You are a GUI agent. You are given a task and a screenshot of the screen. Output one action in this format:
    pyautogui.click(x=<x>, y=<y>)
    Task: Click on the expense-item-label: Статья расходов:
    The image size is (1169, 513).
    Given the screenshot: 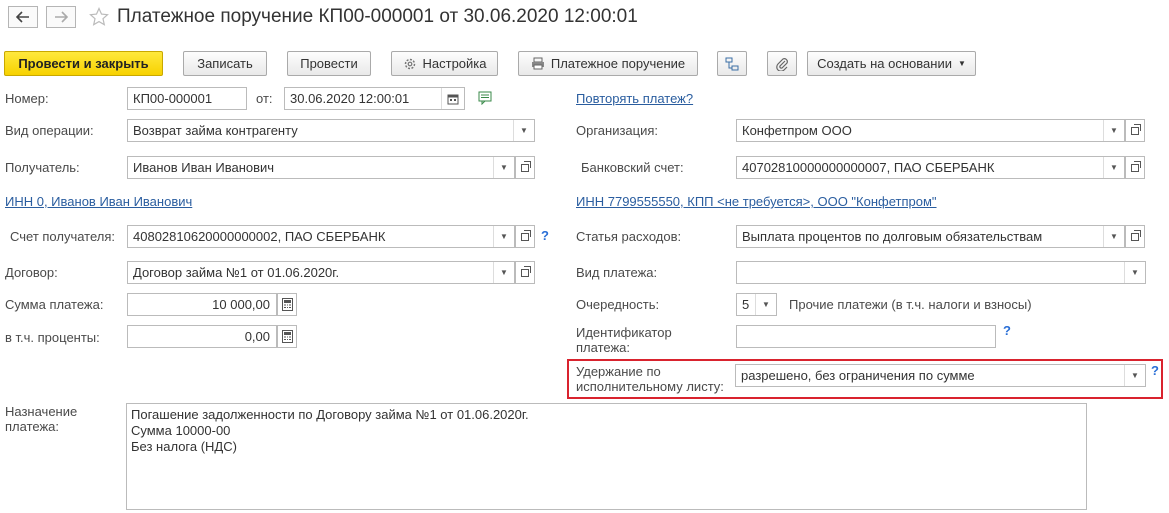 What is the action you would take?
    pyautogui.click(x=629, y=236)
    